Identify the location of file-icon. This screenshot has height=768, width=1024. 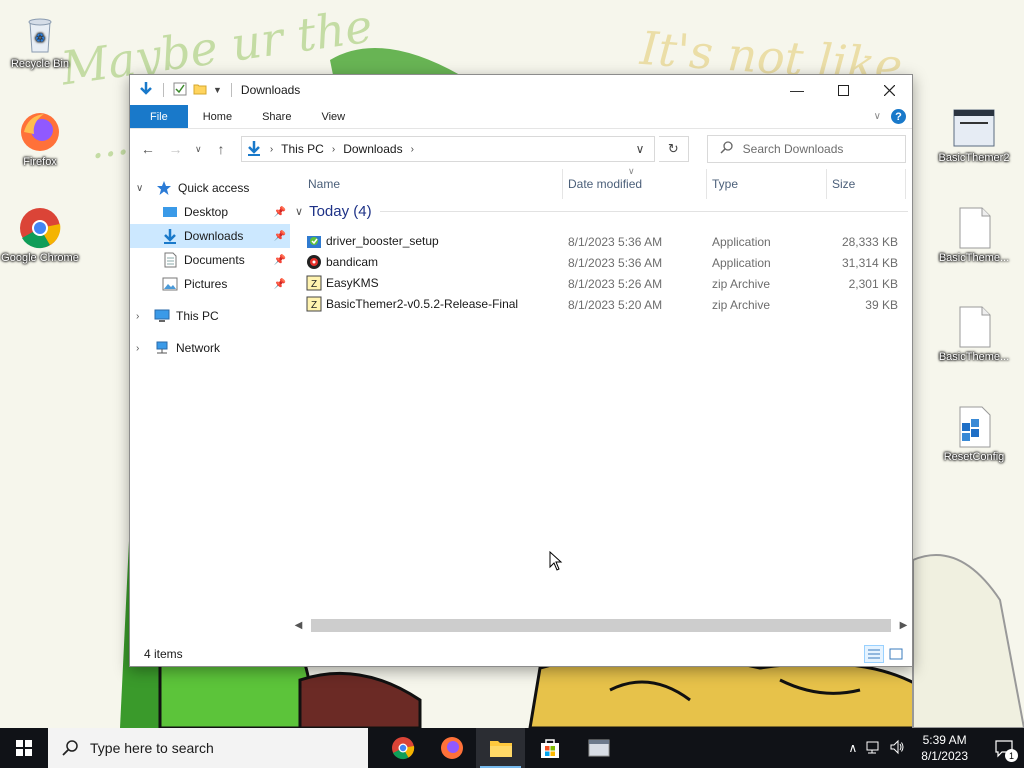
(974, 228).